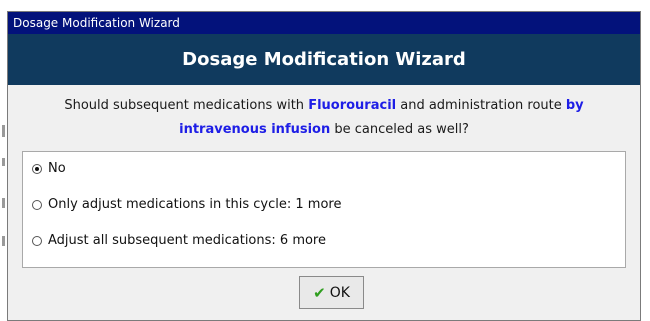 The image size is (650, 321). Describe the element at coordinates (57, 168) in the screenshot. I see `option-label: No` at that location.